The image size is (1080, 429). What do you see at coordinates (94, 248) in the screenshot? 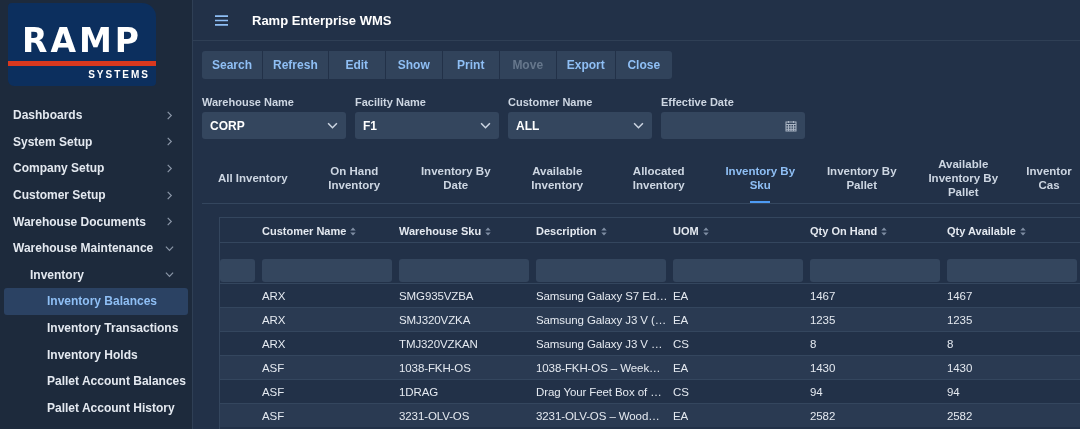
I see `sidebar-item: Warehouse Maintenance` at bounding box center [94, 248].